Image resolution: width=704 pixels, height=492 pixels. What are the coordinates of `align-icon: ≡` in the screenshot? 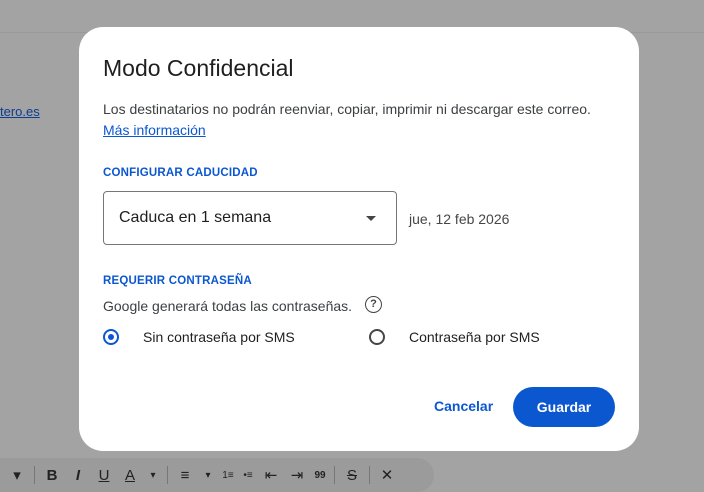 It's located at (185, 475).